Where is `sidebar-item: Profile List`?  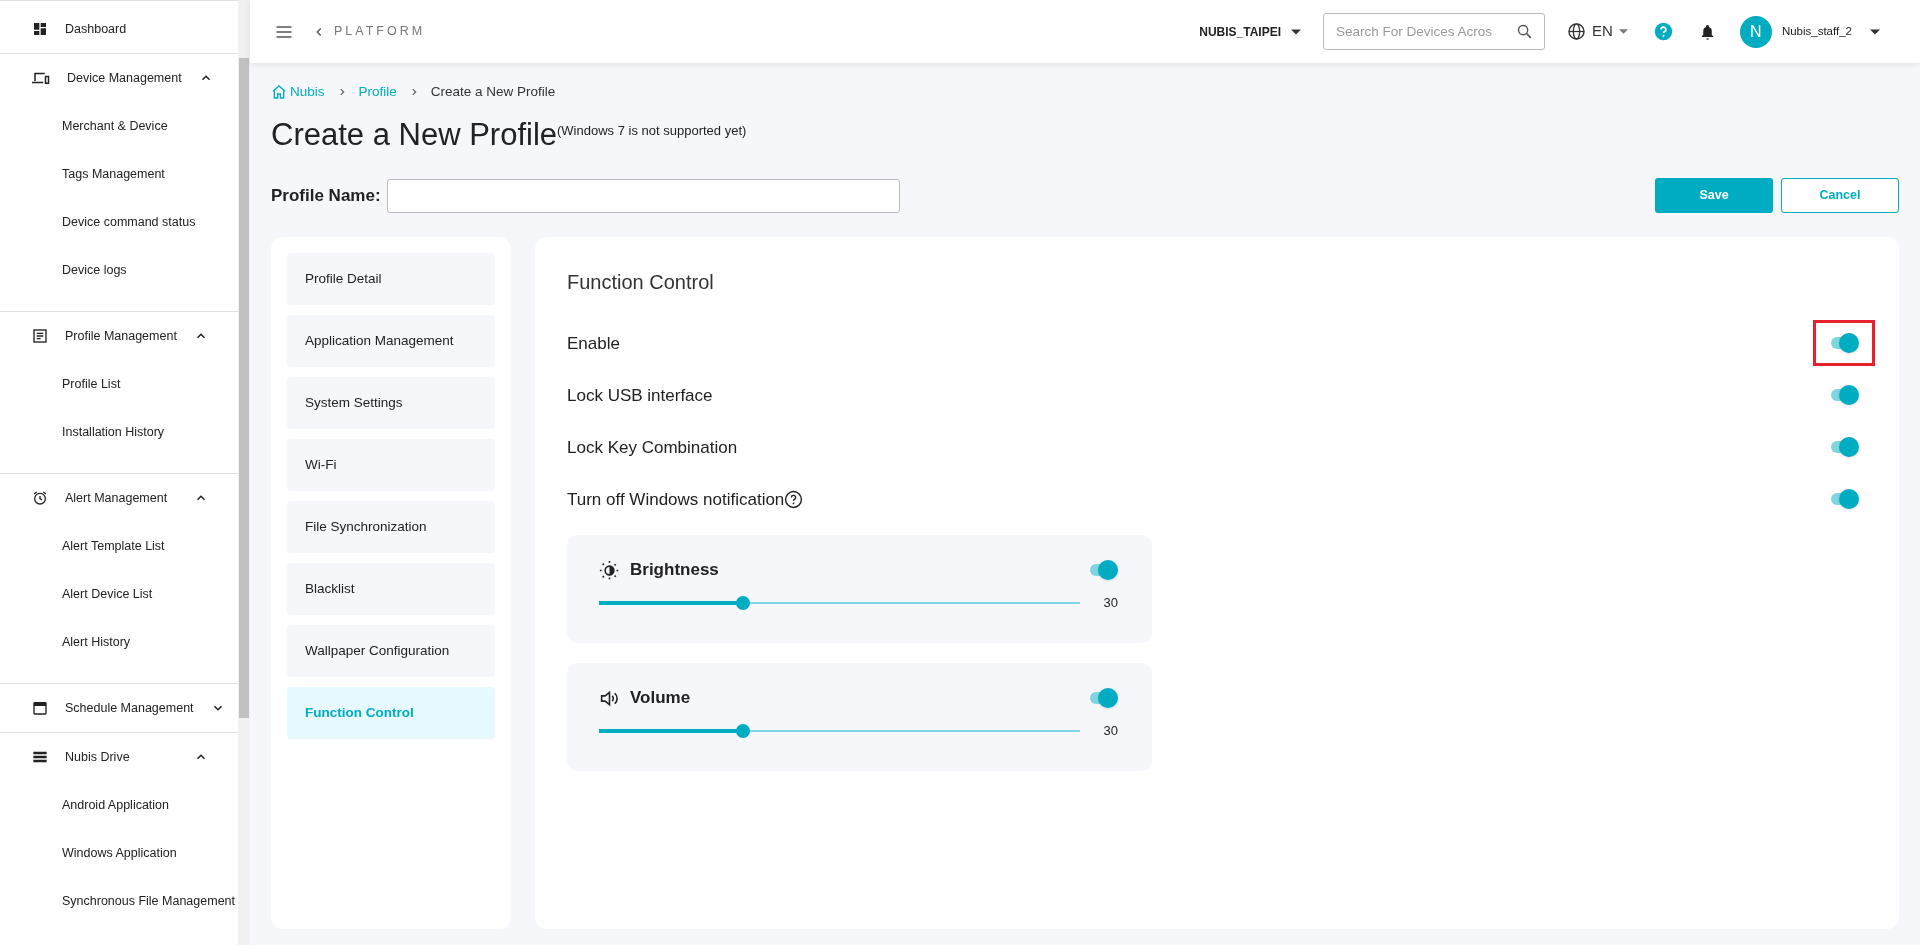 sidebar-item: Profile List is located at coordinates (119, 384).